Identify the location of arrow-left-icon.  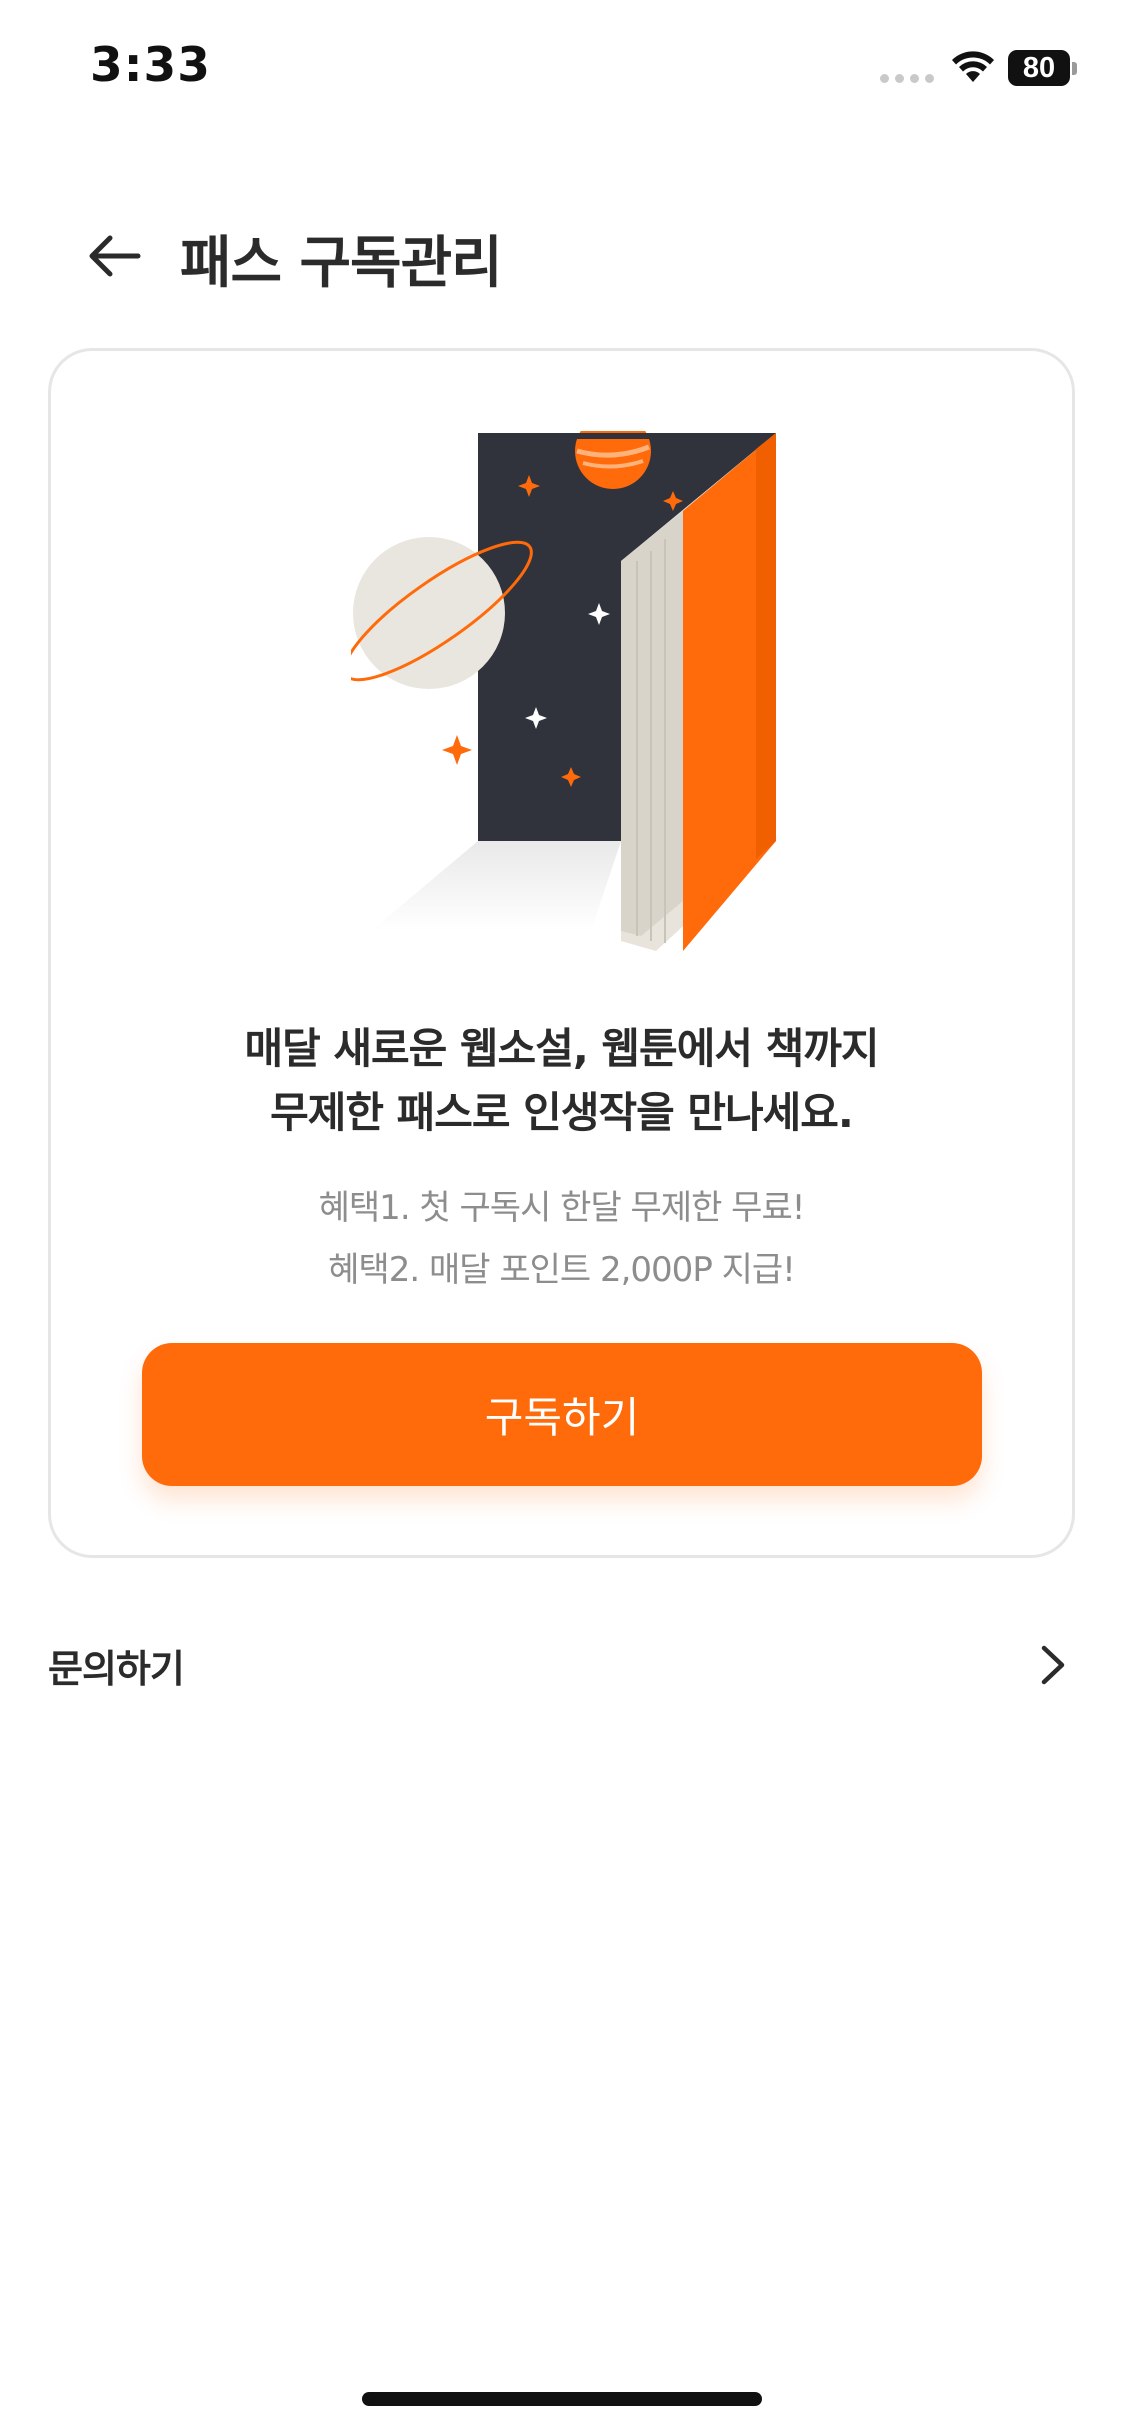
(115, 256).